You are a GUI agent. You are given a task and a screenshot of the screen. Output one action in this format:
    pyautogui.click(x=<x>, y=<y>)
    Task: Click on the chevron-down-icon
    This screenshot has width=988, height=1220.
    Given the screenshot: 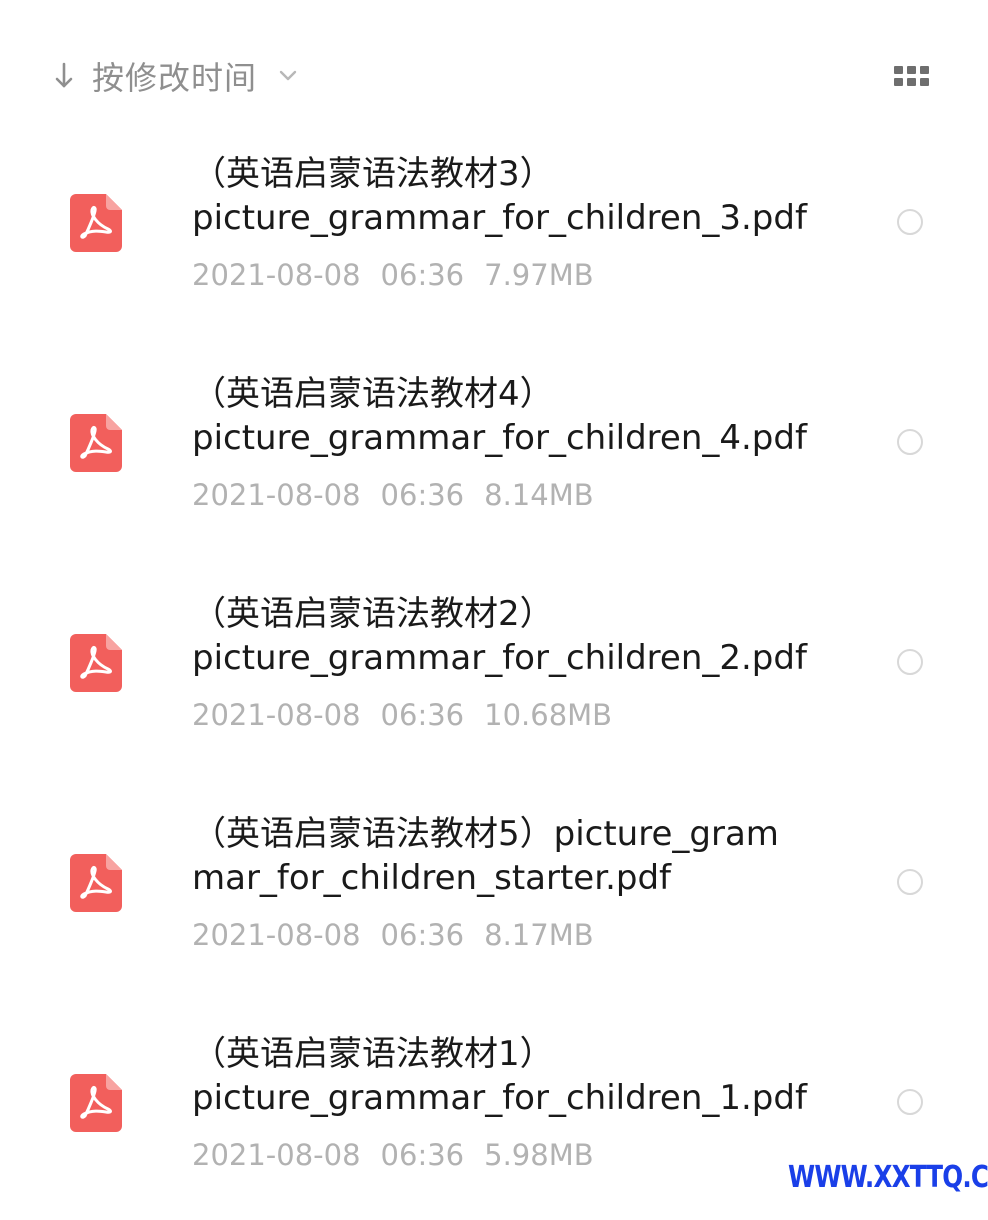 What is the action you would take?
    pyautogui.click(x=288, y=76)
    